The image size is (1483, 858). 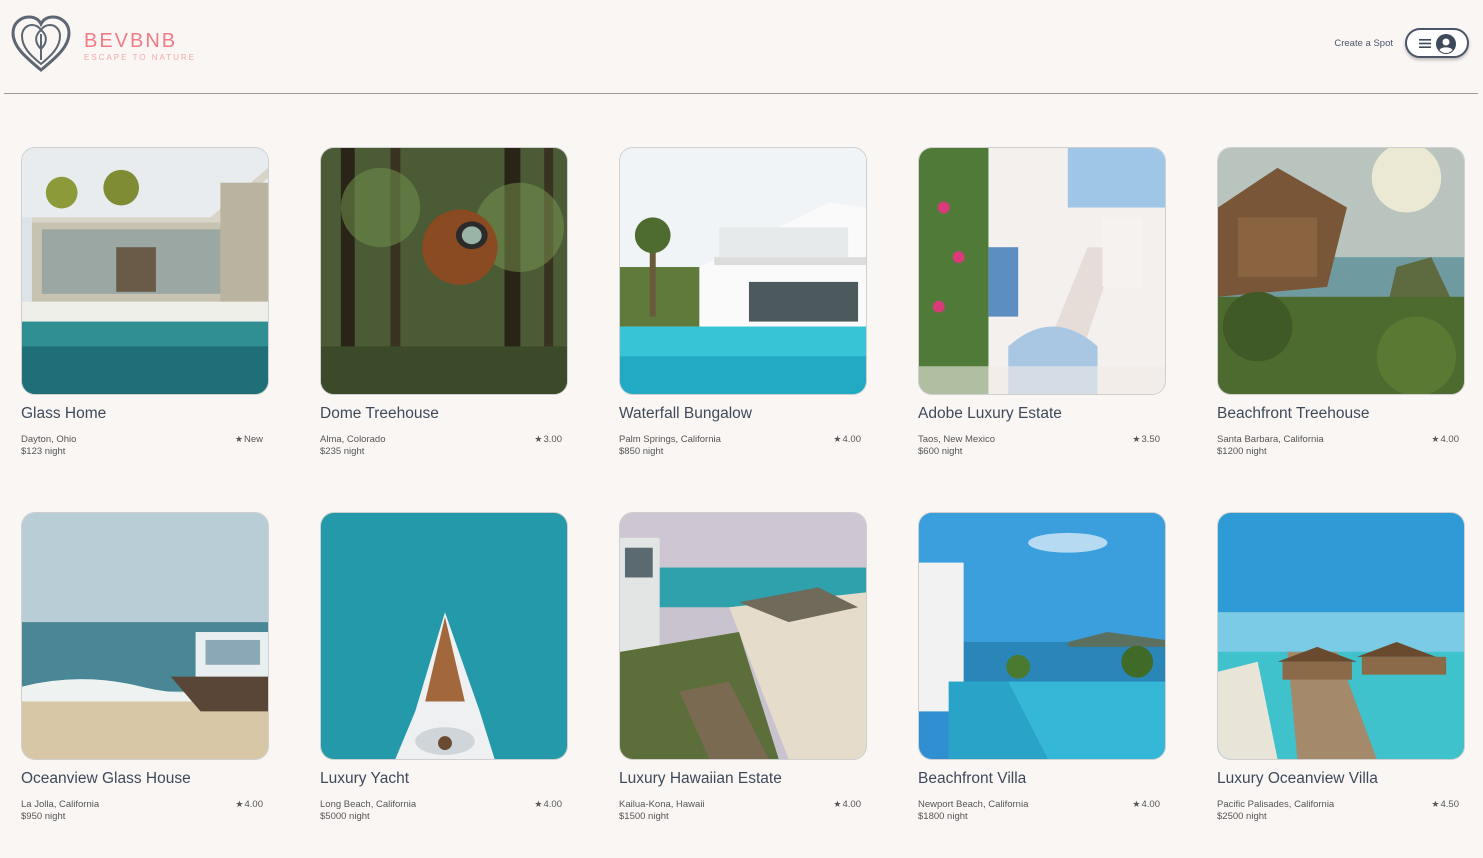 What do you see at coordinates (641, 451) in the screenshot?
I see `spot-price: $850 night` at bounding box center [641, 451].